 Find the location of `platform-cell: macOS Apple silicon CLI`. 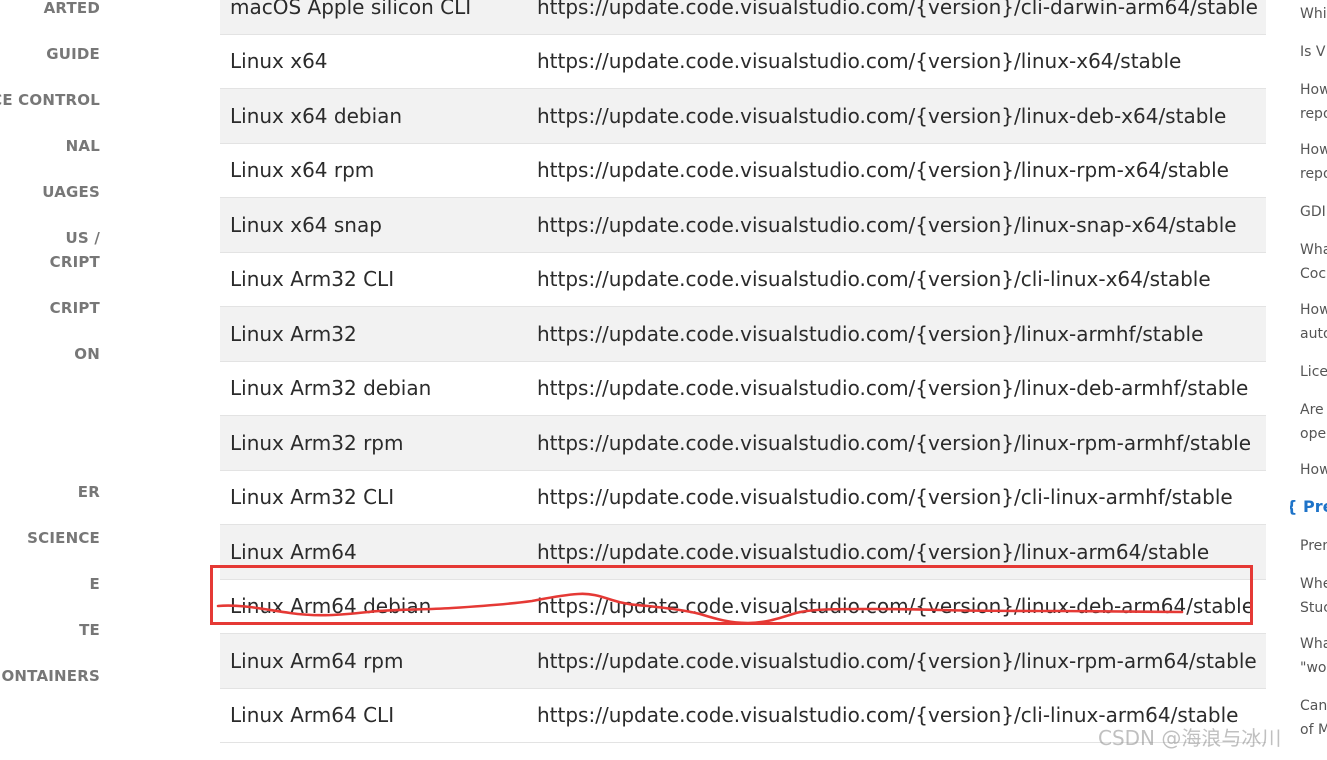

platform-cell: macOS Apple silicon CLI is located at coordinates (351, 9).